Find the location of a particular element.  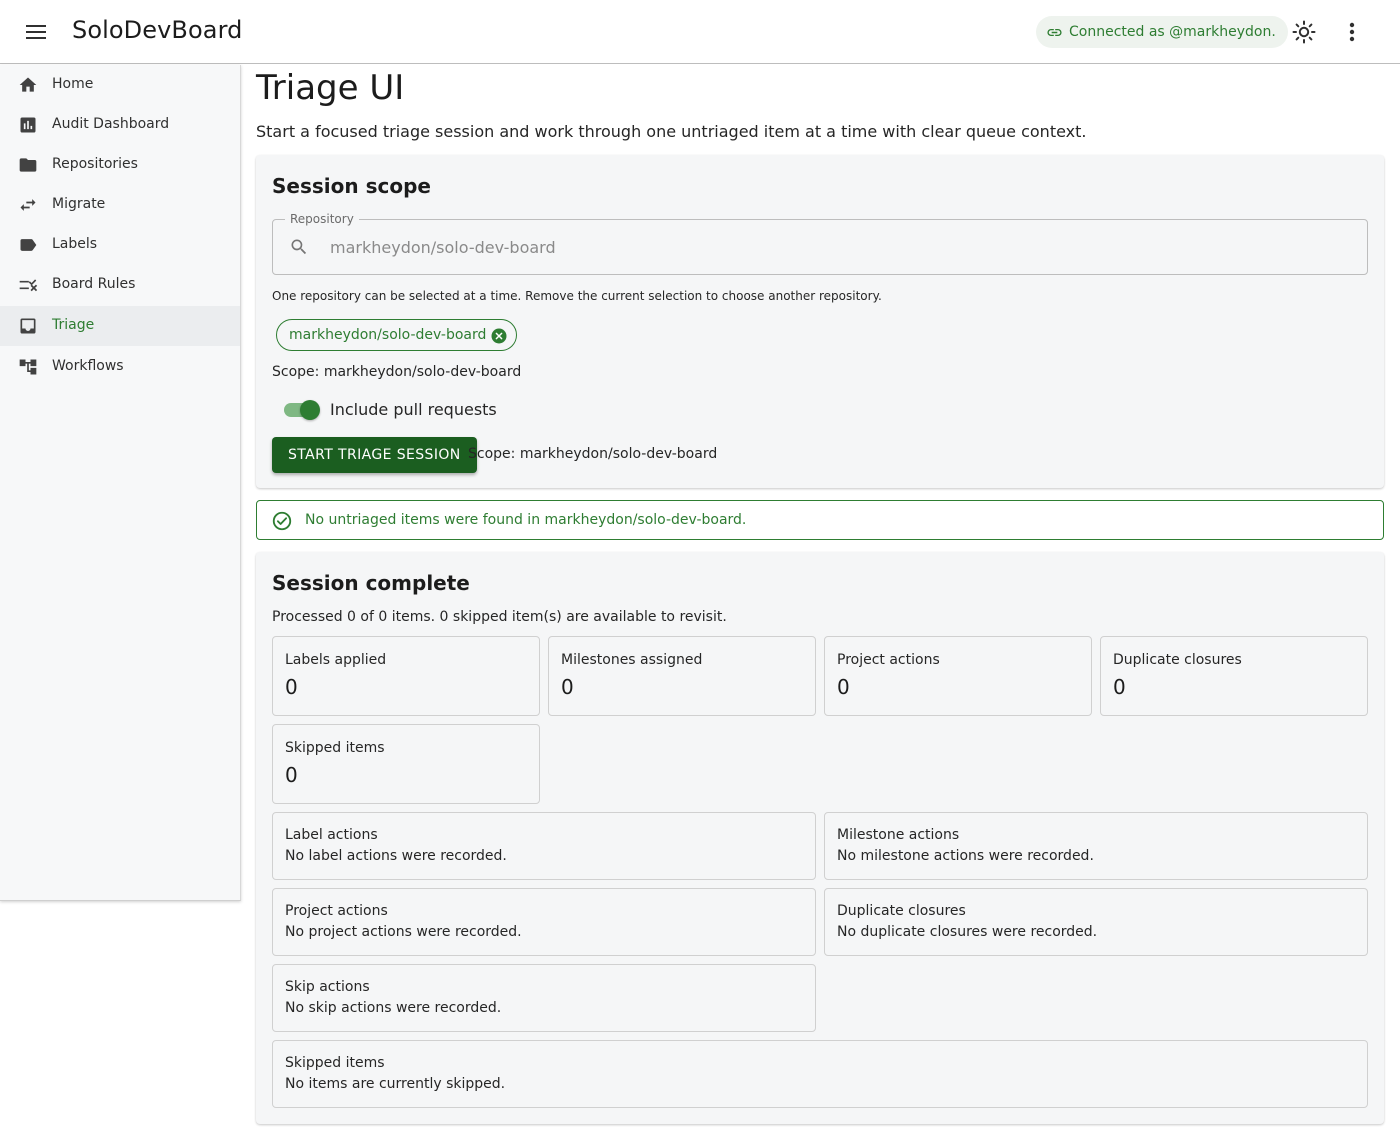

selected-repository-chip: markheydon/solo-dev-board is located at coordinates (397, 335).